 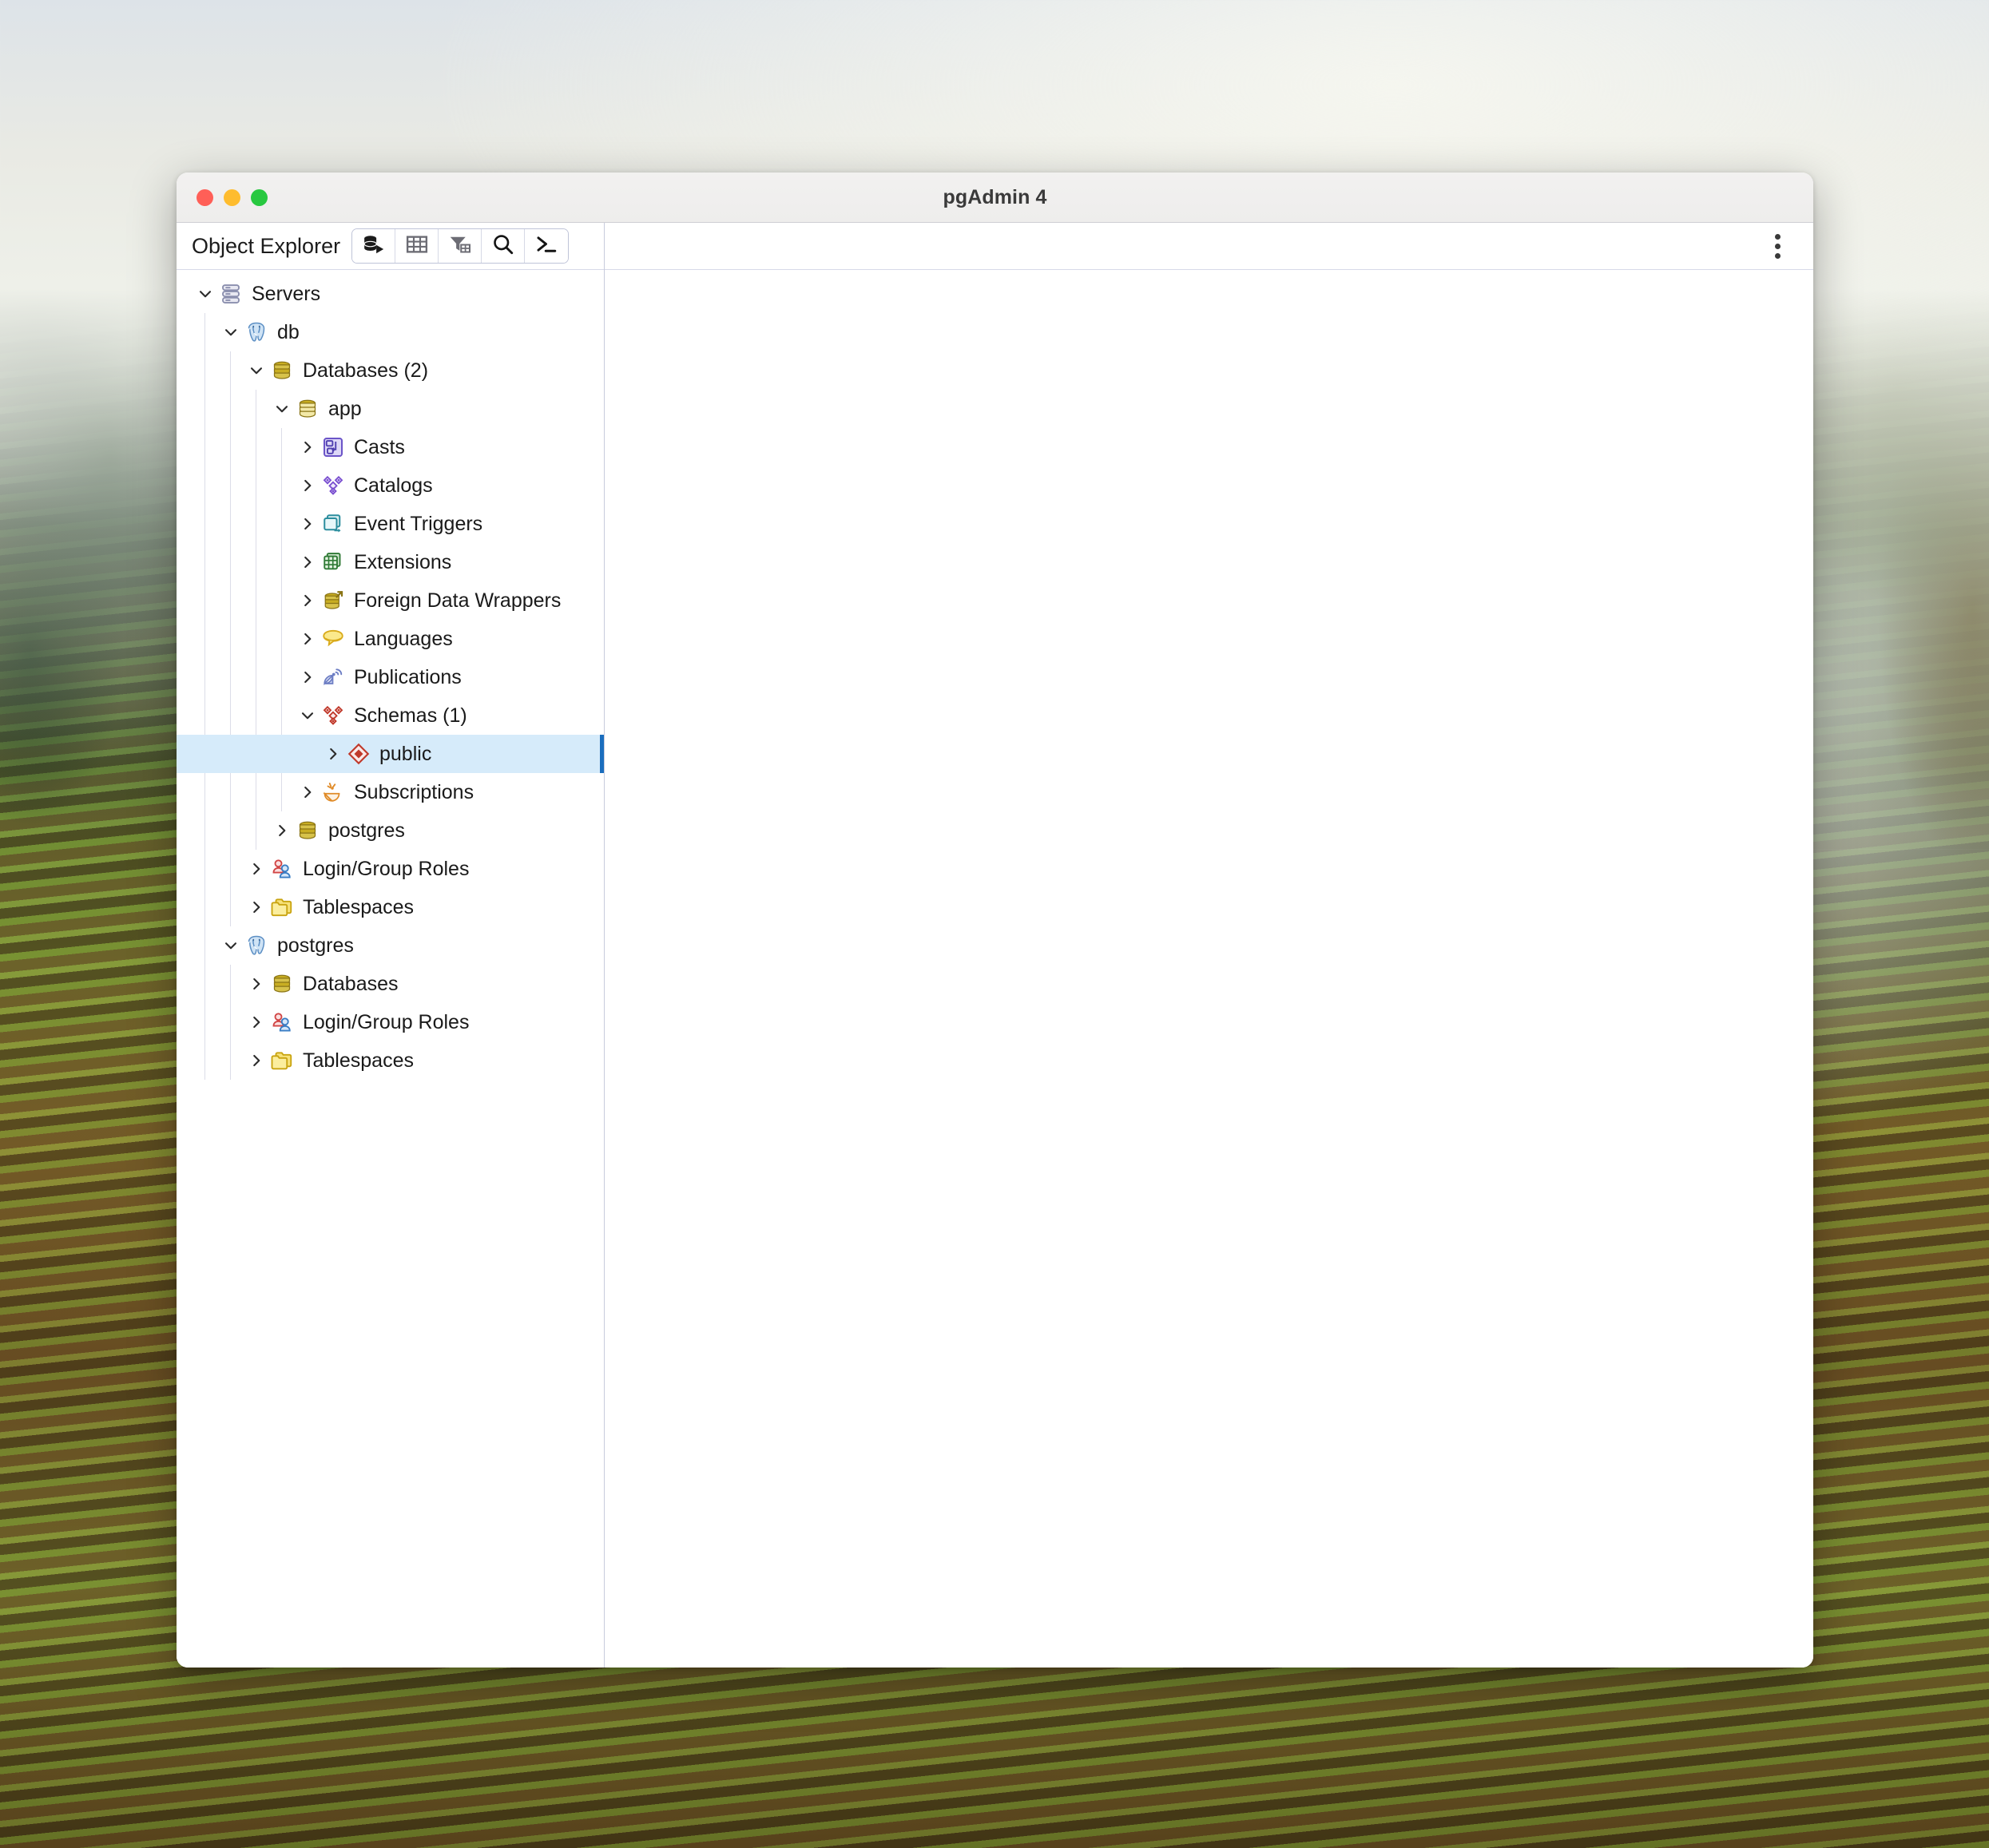 I want to click on tree-item-catalogs: Catalogs, so click(x=390, y=485).